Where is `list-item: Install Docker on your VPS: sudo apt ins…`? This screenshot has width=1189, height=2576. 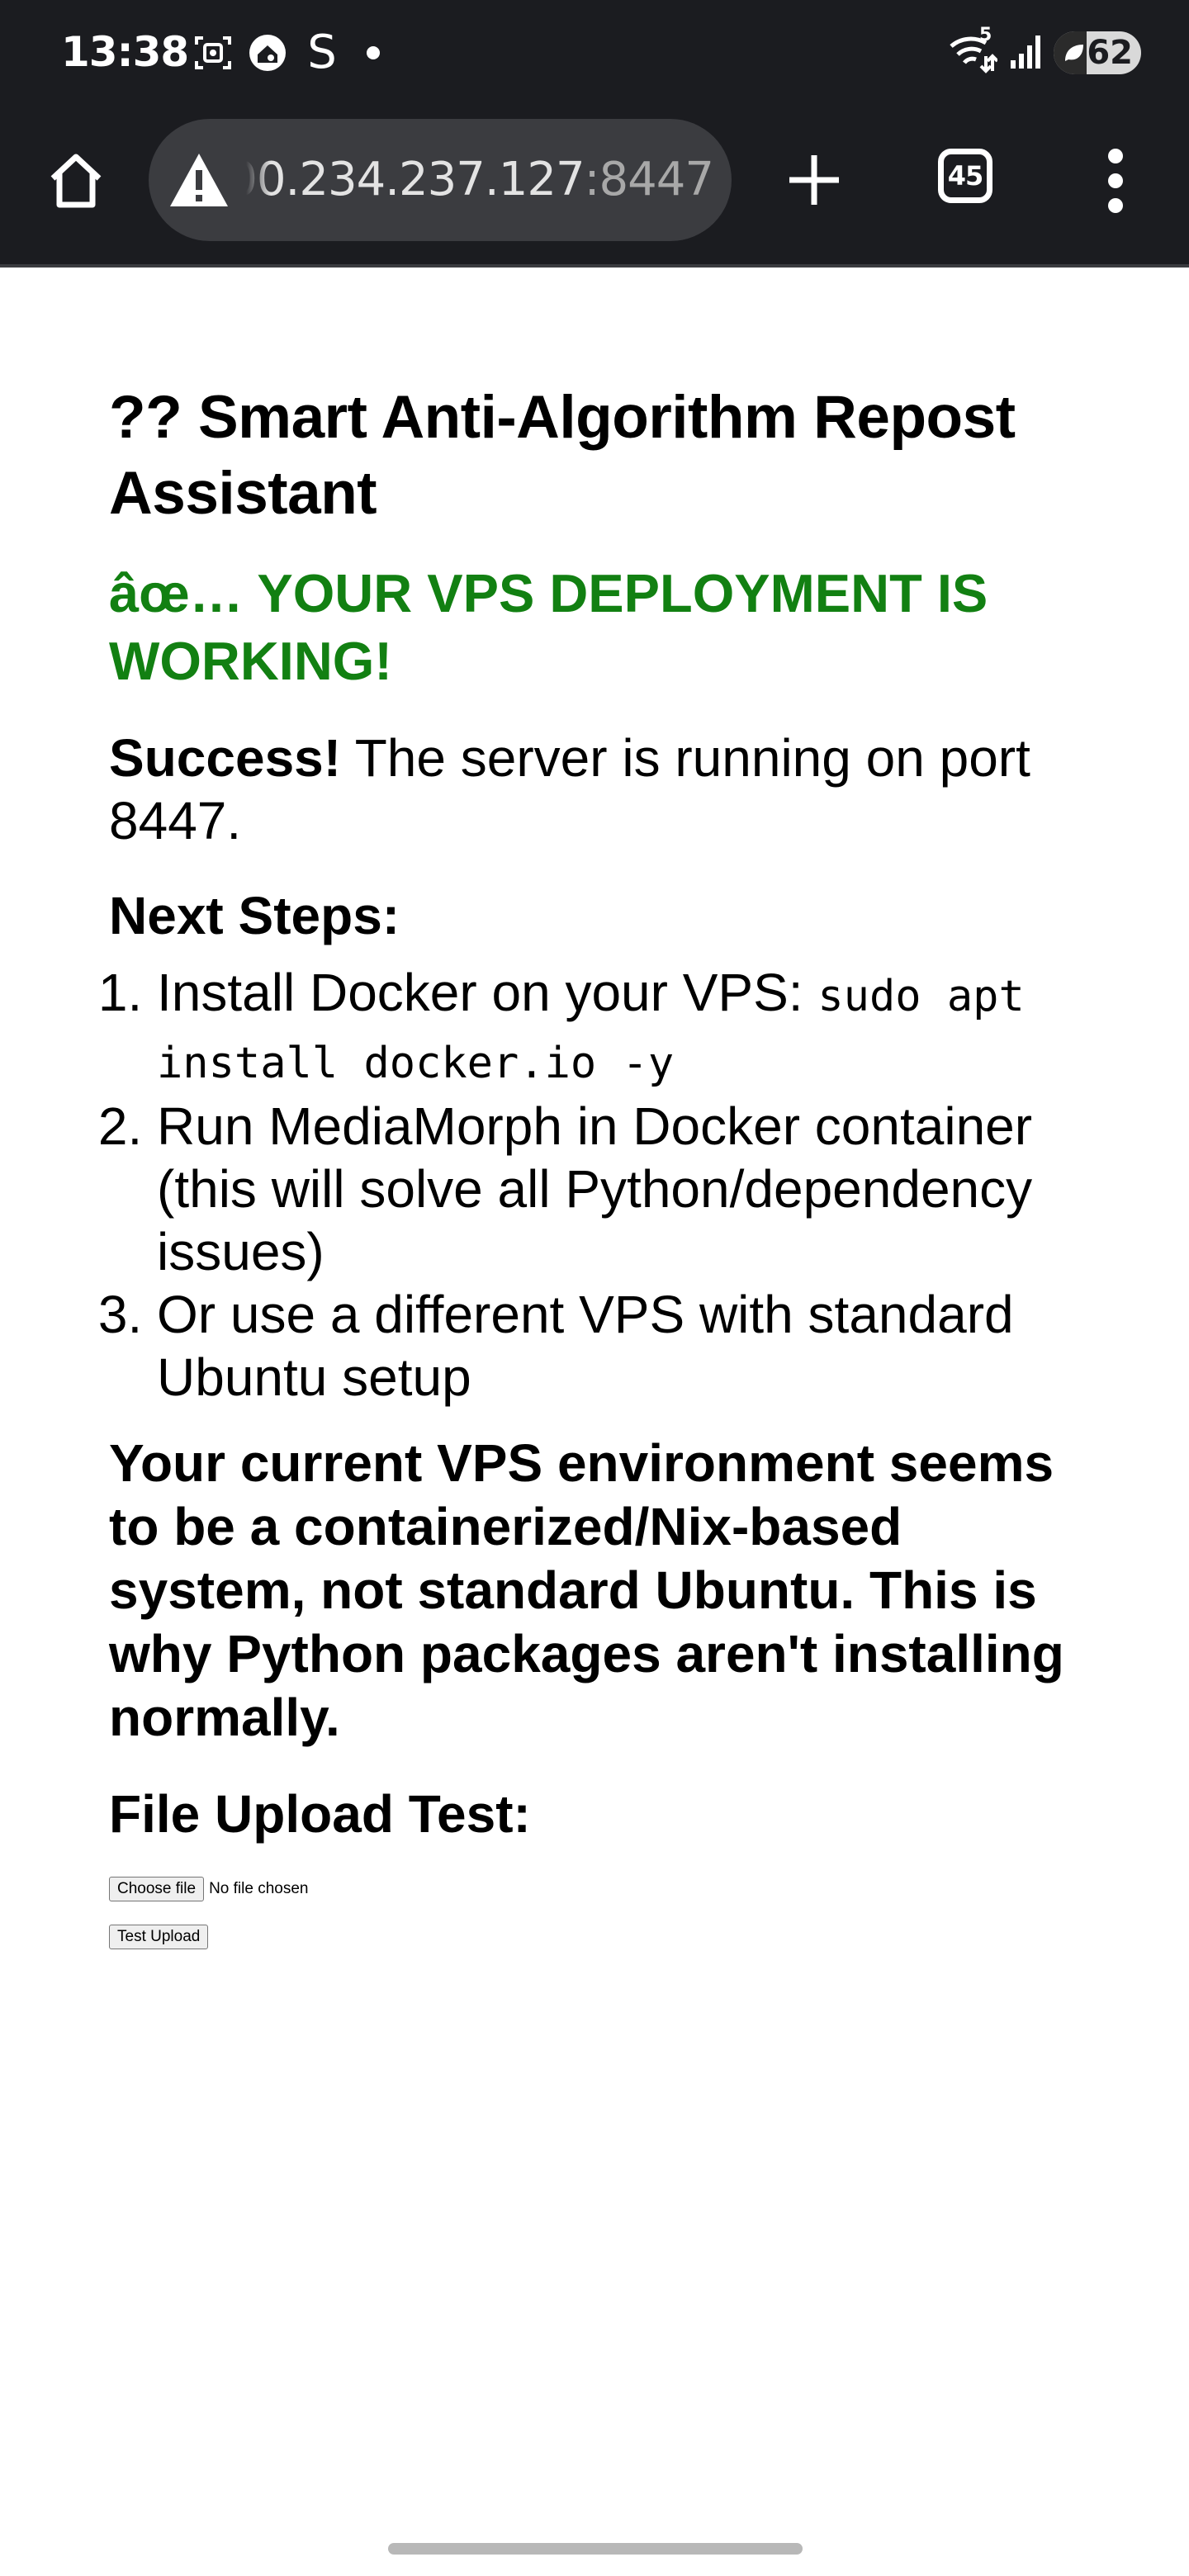
list-item: Install Docker on your VPS: sudo apt ins… is located at coordinates (628, 1028).